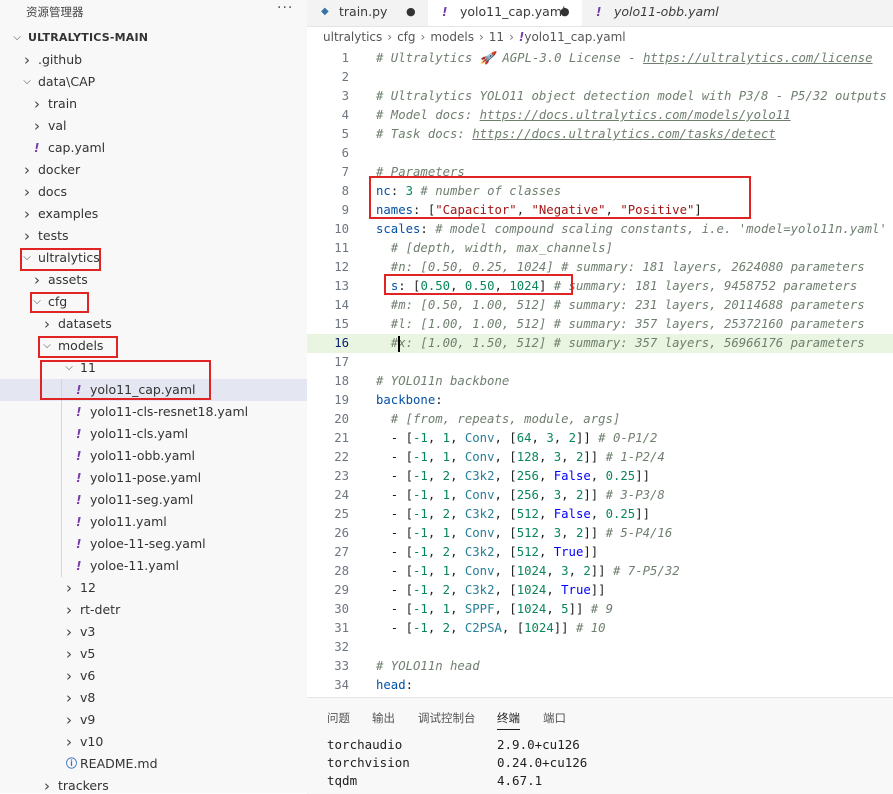 Image resolution: width=893 pixels, height=794 pixels. I want to click on code-token: # 1-P2/4, so click(631, 457).